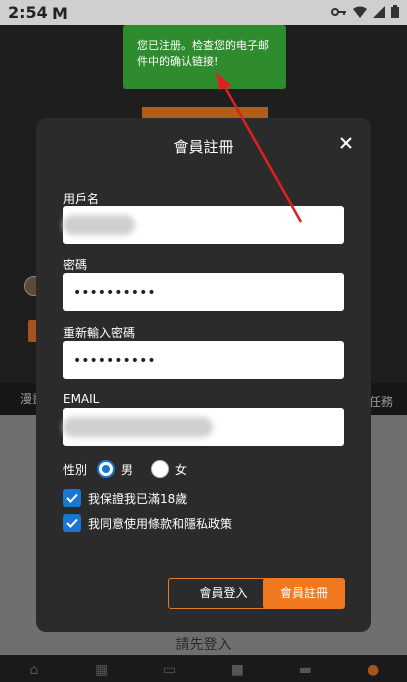  I want to click on vpn-key-icon, so click(338, 11).